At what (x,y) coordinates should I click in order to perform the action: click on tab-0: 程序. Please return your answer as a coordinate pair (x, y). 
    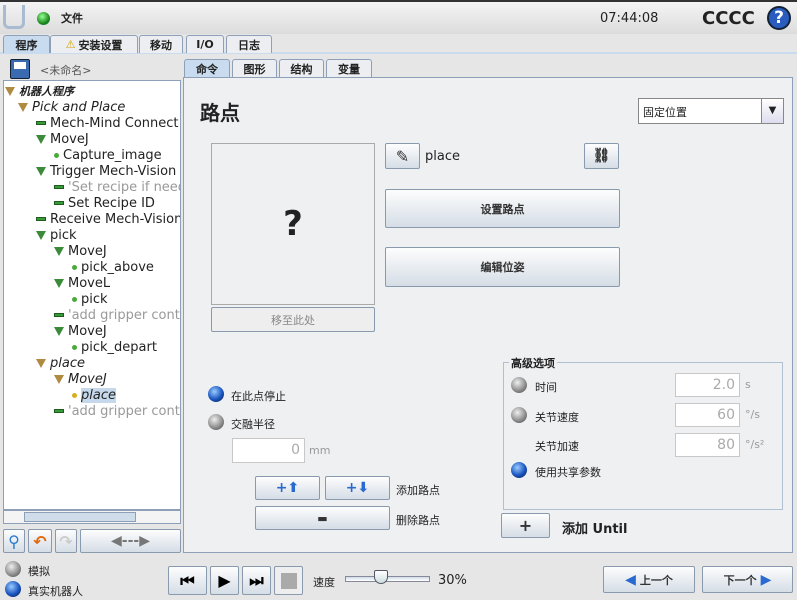
    Looking at the image, I should click on (26, 44).